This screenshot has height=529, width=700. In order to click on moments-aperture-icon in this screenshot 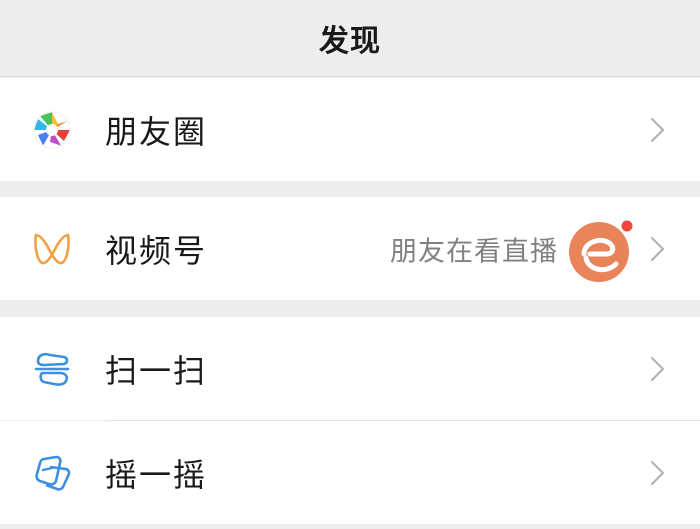, I will do `click(52, 130)`.